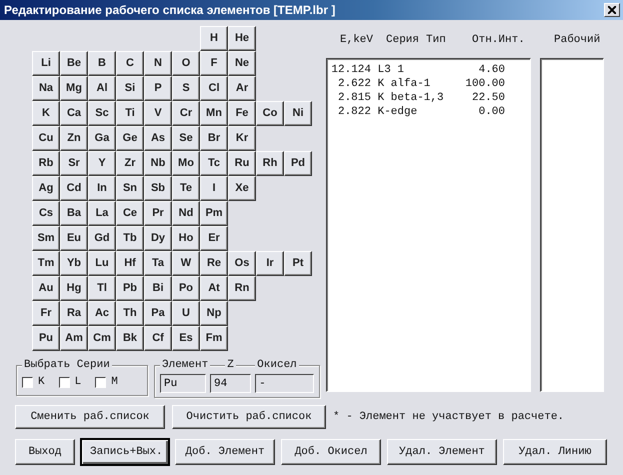  What do you see at coordinates (214, 188) in the screenshot?
I see `element-button: I` at bounding box center [214, 188].